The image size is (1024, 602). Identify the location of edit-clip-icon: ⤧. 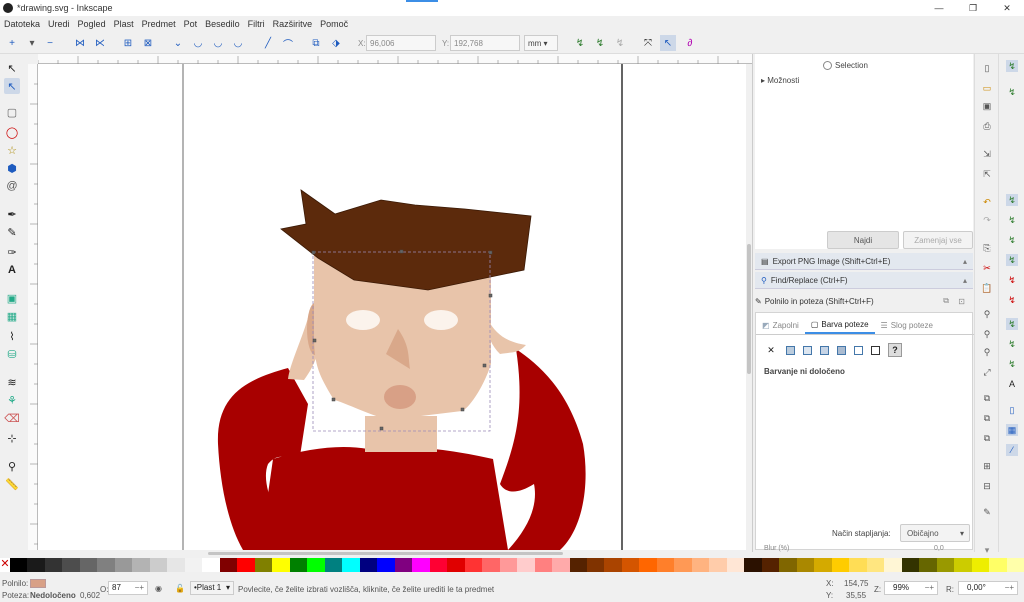
(648, 43).